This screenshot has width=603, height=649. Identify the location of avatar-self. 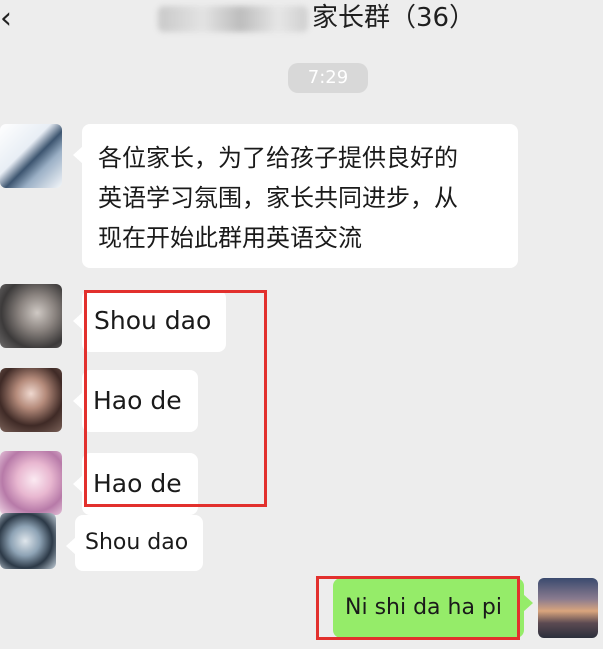
(568, 608).